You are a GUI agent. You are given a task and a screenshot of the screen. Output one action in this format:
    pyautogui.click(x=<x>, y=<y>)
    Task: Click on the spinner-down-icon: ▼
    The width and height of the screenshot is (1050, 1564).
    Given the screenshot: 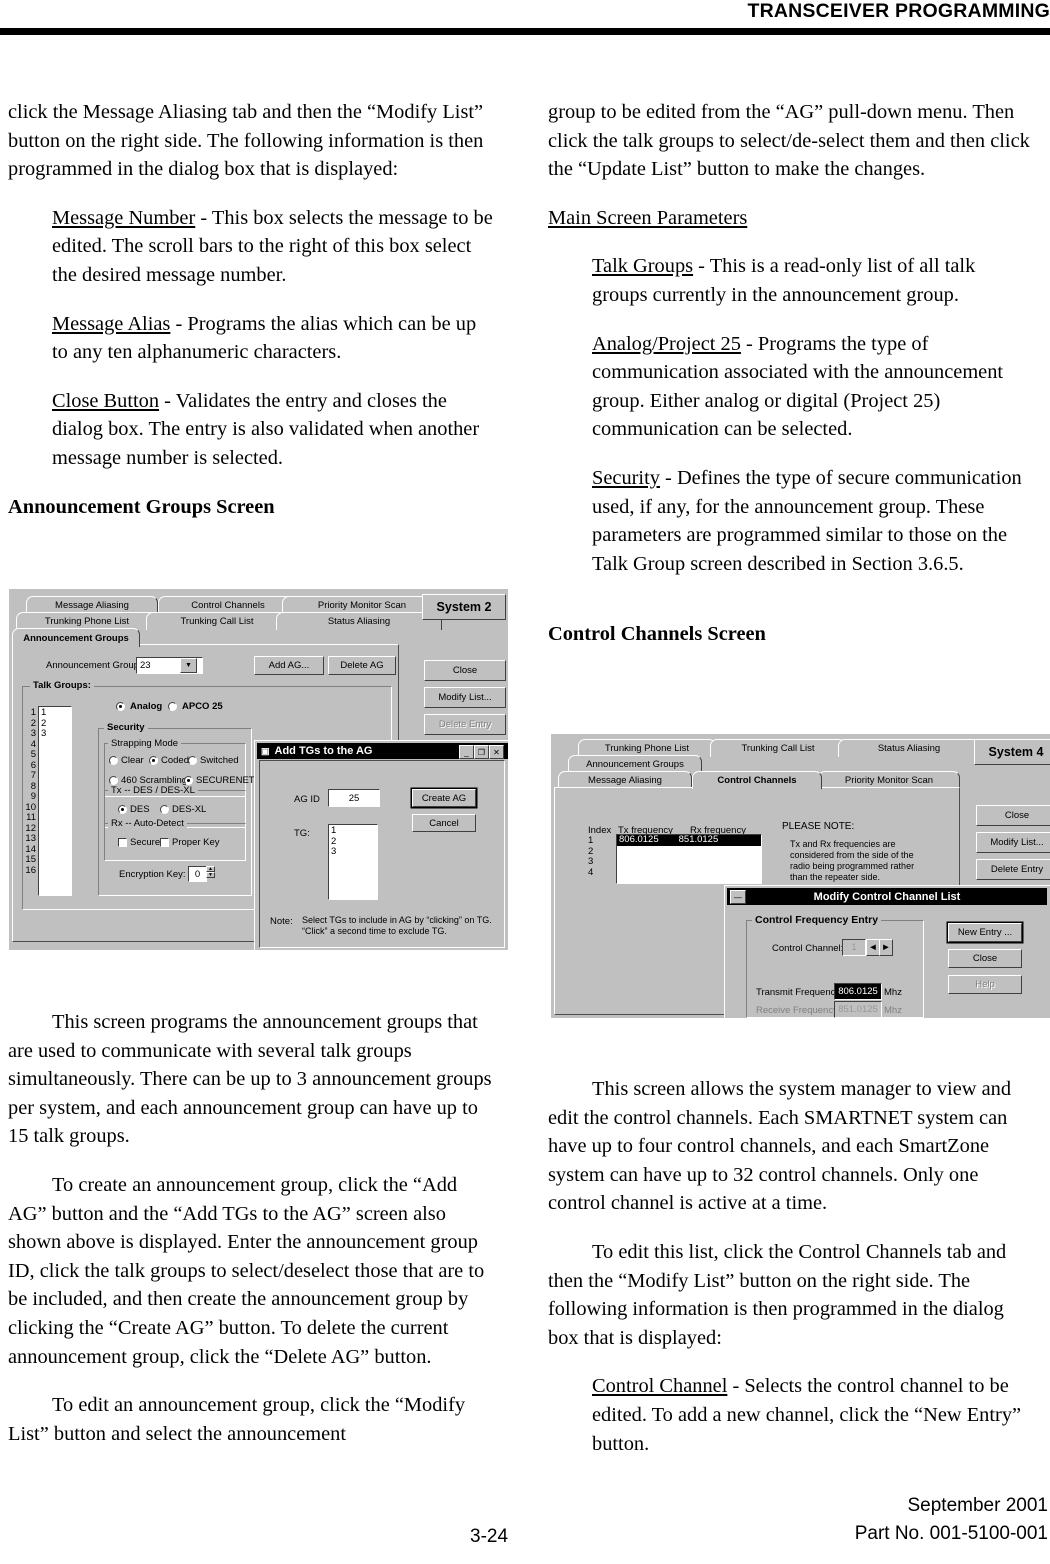 What is the action you would take?
    pyautogui.click(x=210, y=875)
    